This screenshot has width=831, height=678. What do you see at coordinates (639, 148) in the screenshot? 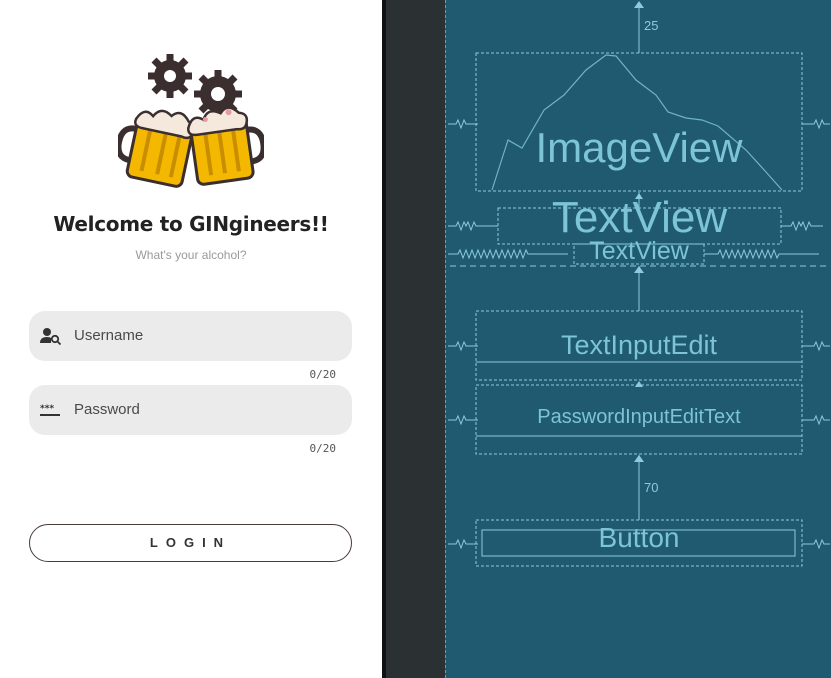
I see `imageview-label: ImageView` at bounding box center [639, 148].